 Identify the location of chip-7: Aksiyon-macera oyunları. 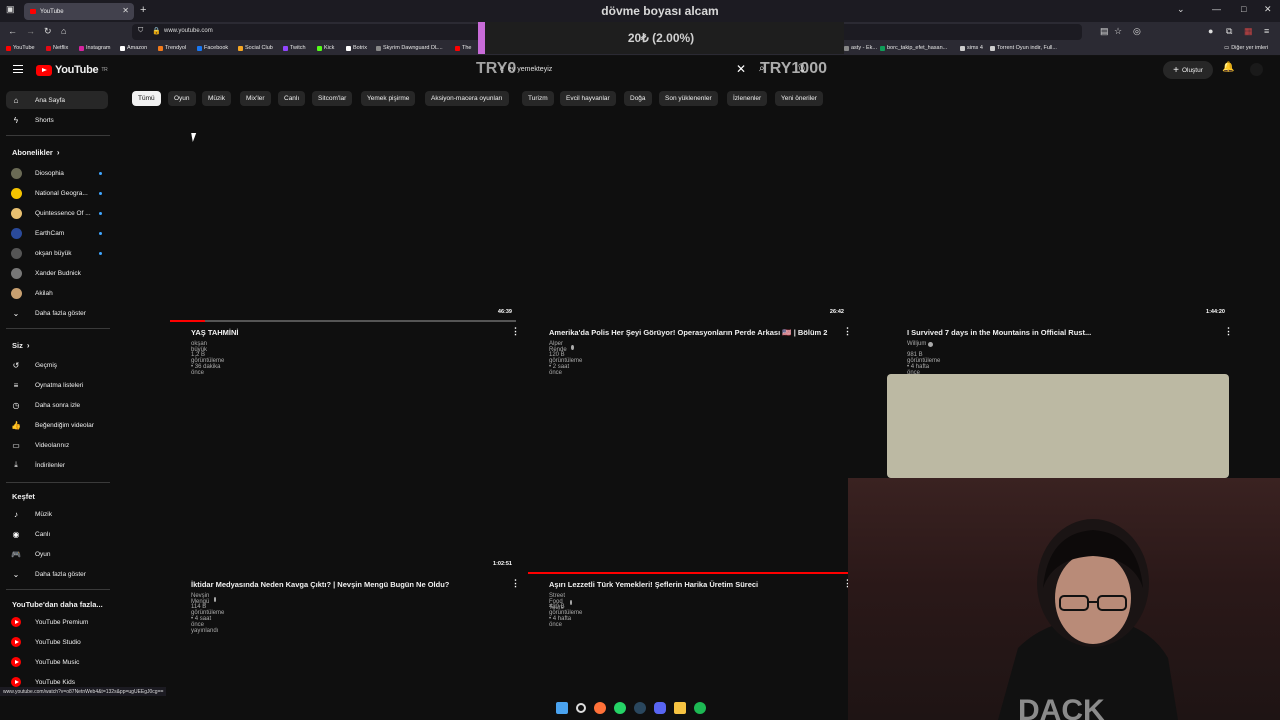
(467, 98).